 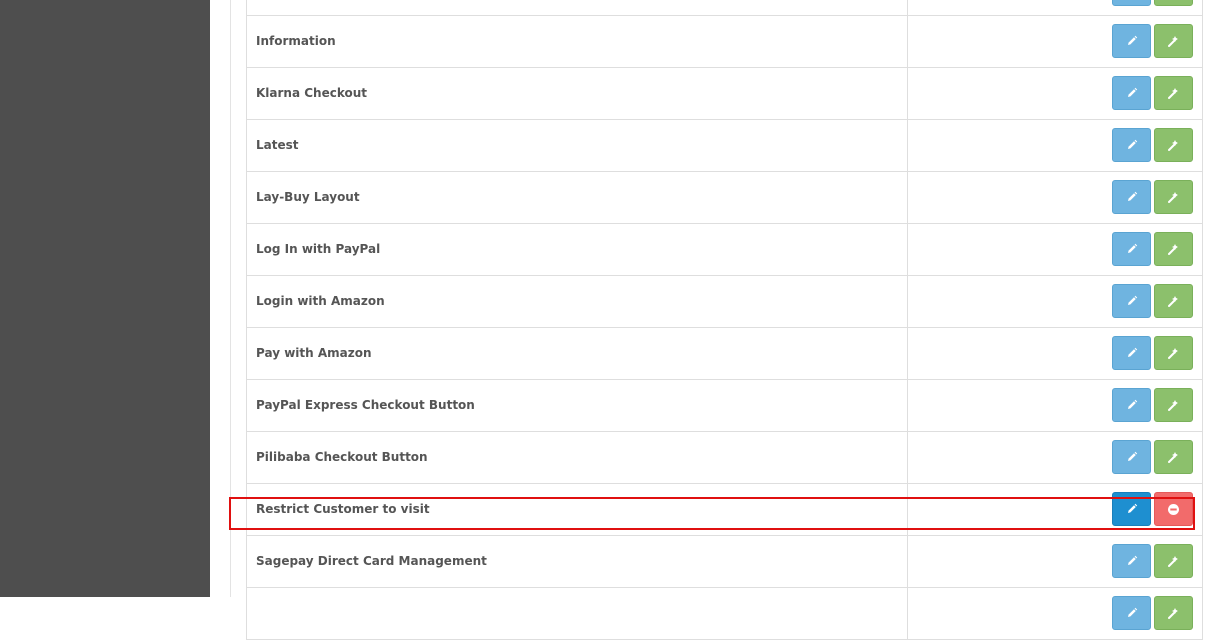 I want to click on table-row: Information, so click(x=724, y=42).